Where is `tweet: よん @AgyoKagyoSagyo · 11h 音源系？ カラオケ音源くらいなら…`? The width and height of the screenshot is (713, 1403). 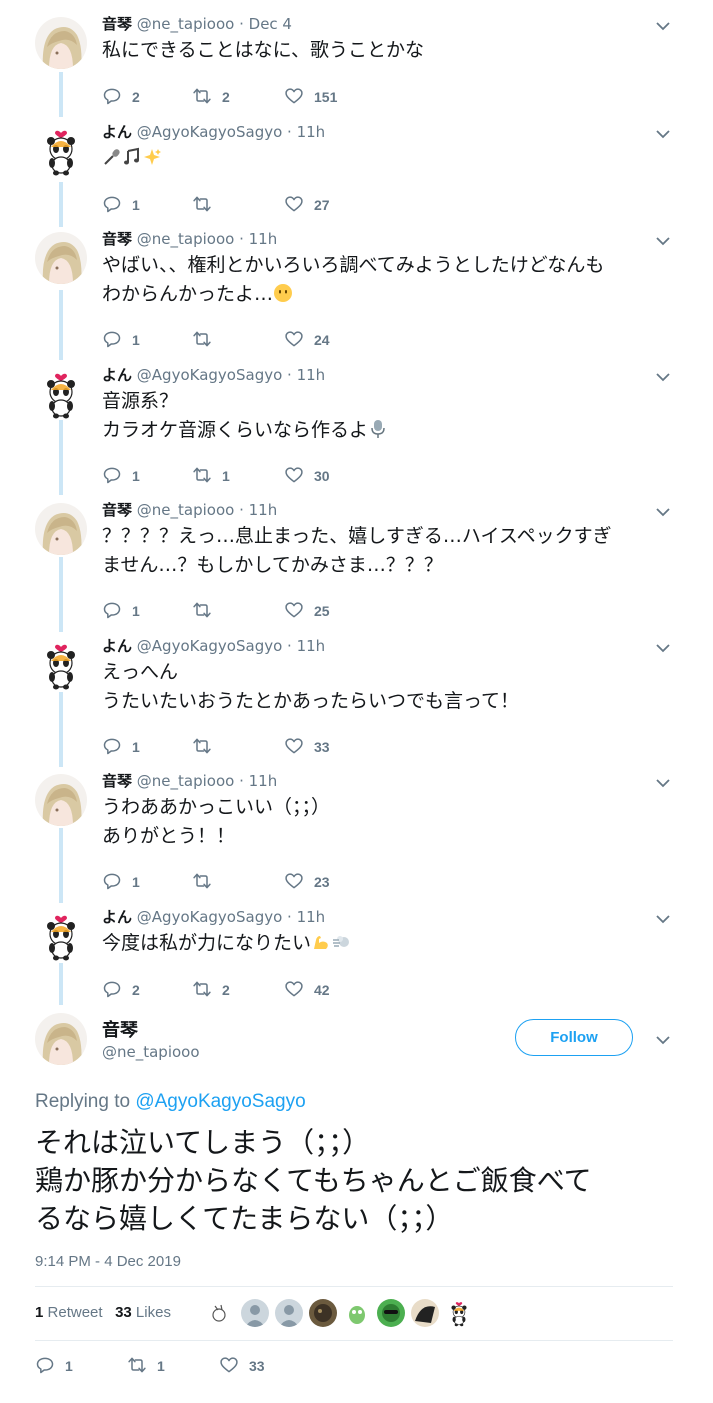 tweet: よん @AgyoKagyoSagyo · 11h 音源系？ カラオケ音源くらいなら… is located at coordinates (356, 420).